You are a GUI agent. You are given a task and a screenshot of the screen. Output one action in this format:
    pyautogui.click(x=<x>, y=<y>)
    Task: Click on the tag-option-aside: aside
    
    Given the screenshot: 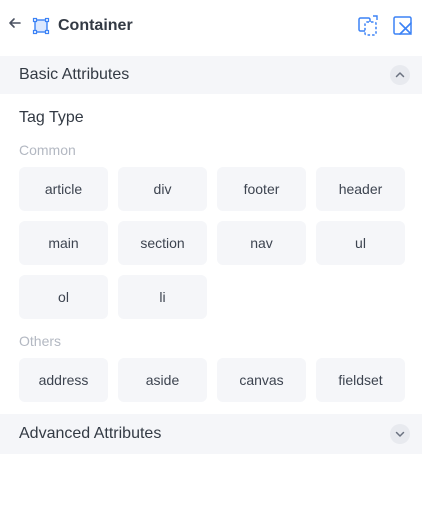 What is the action you would take?
    pyautogui.click(x=162, y=380)
    